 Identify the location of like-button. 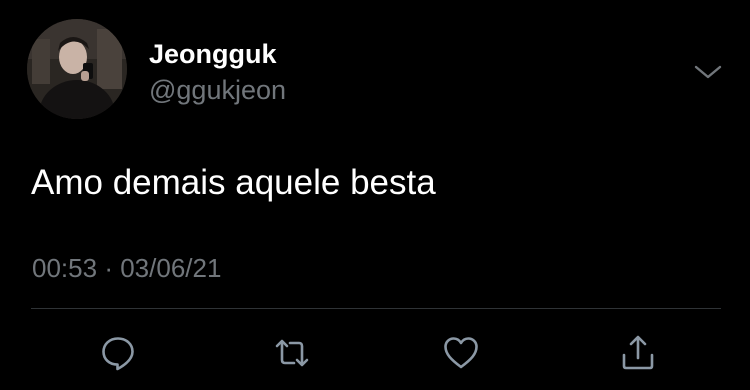
(461, 353).